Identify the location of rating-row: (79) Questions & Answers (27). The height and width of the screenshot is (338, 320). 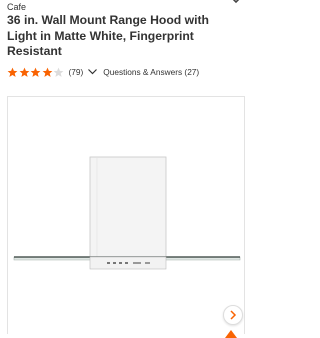
(103, 72).